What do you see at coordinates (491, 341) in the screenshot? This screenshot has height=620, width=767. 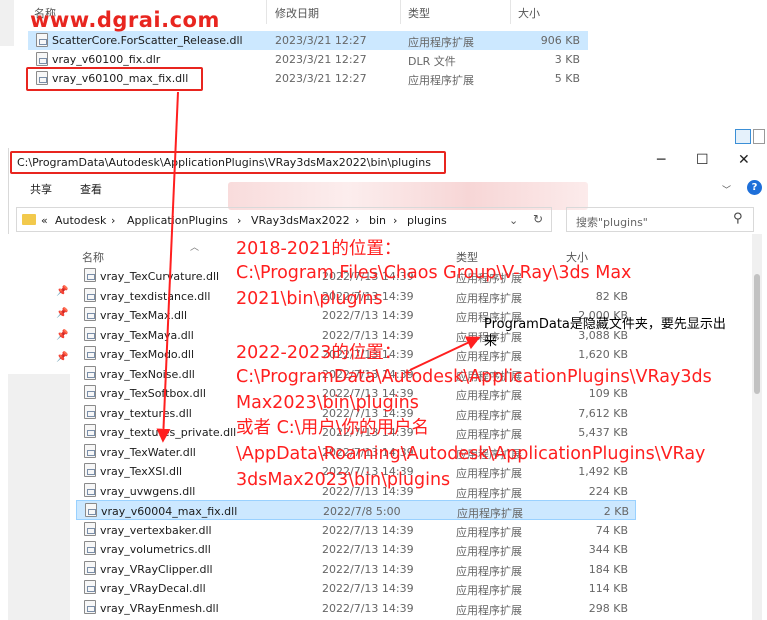 I see `hidden-folder-note-line2: 来` at bounding box center [491, 341].